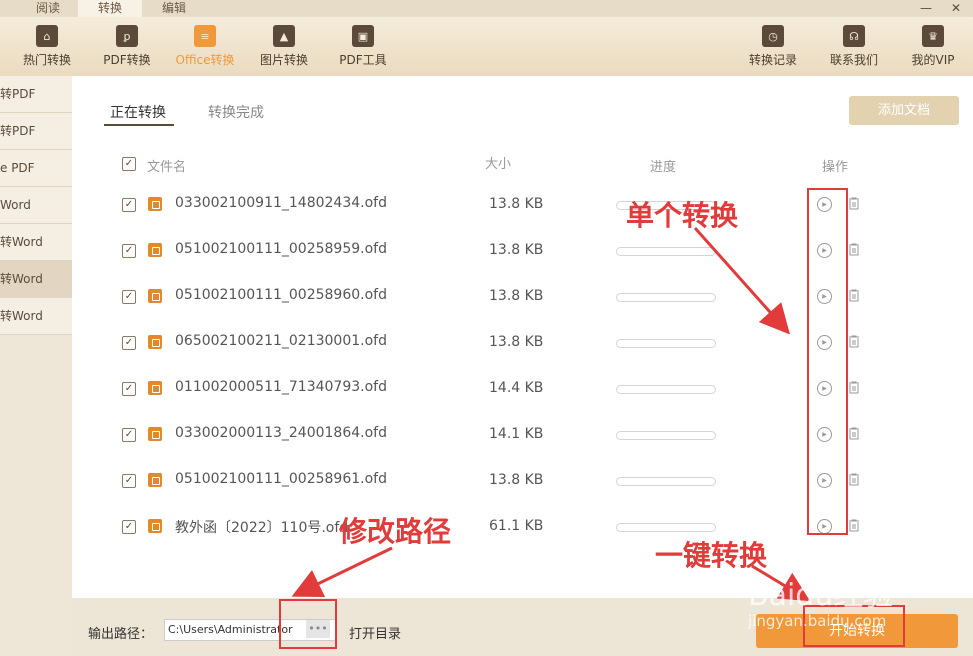  I want to click on toolbar-label: Office转换, so click(205, 60).